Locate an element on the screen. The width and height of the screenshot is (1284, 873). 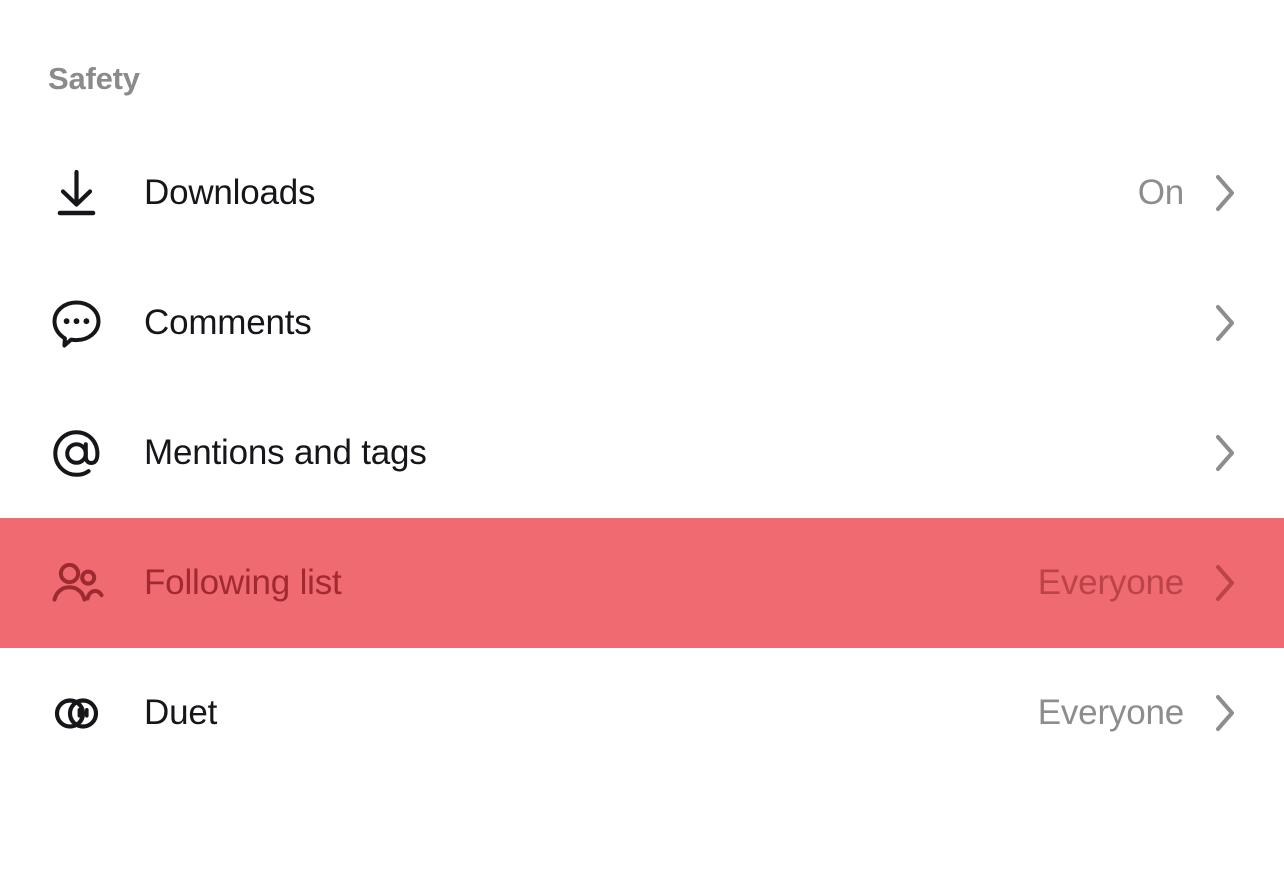
settings-row-value: On is located at coordinates (1160, 192).